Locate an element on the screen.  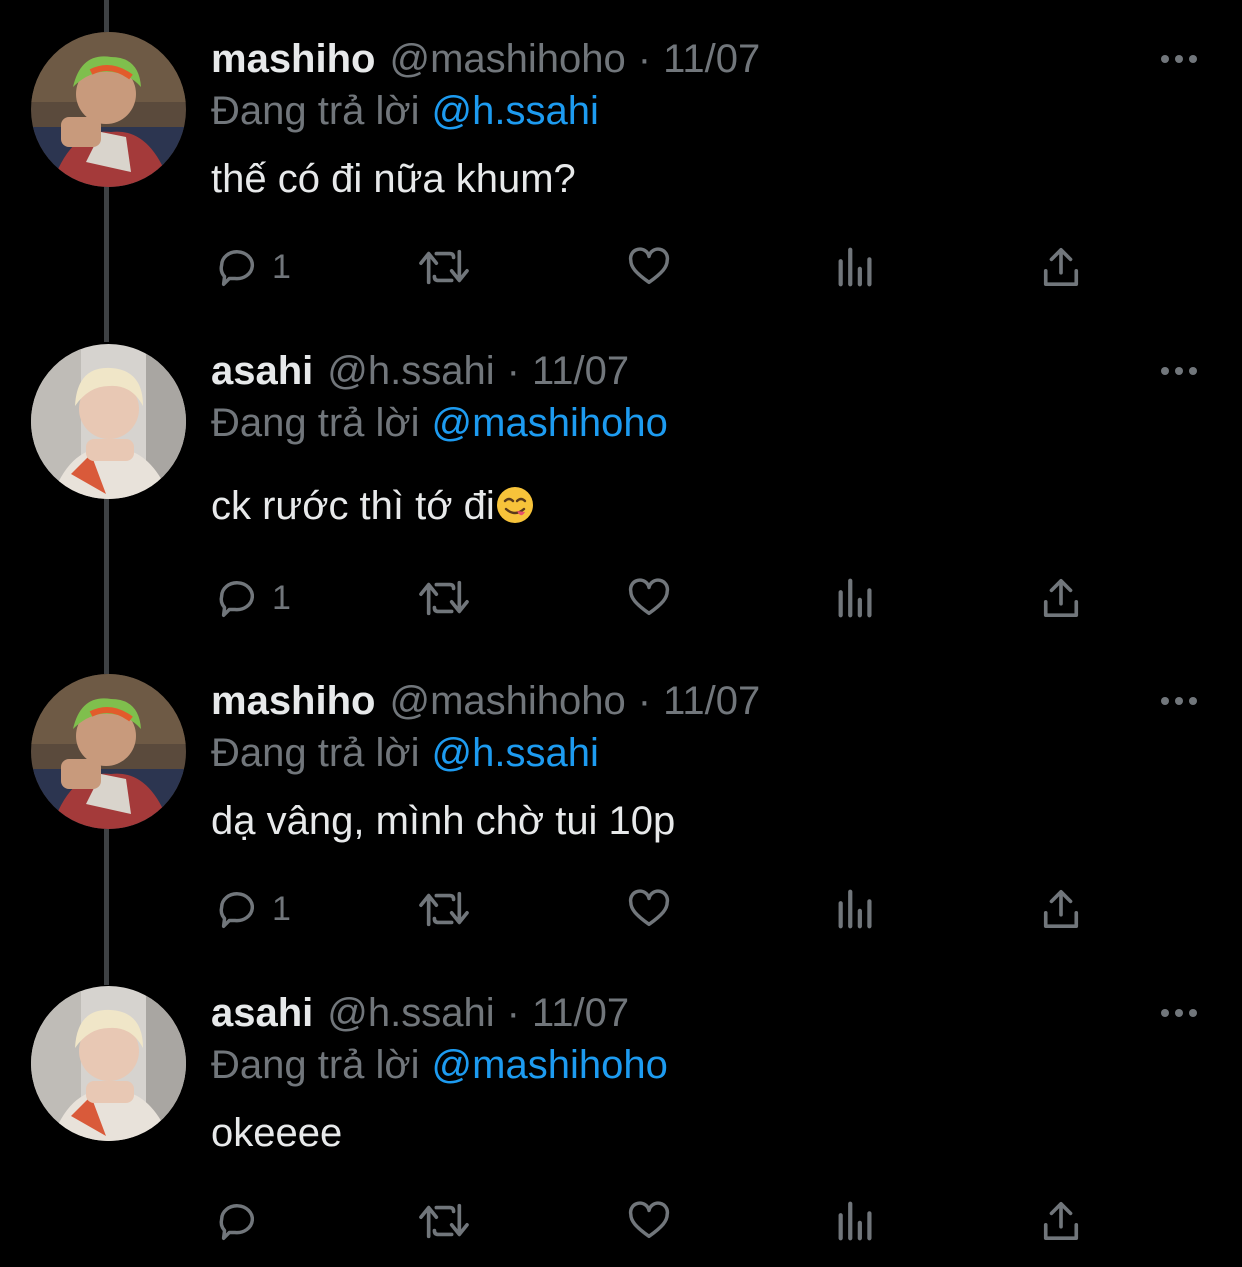
tweet-text: okeeee is located at coordinates (276, 1133).